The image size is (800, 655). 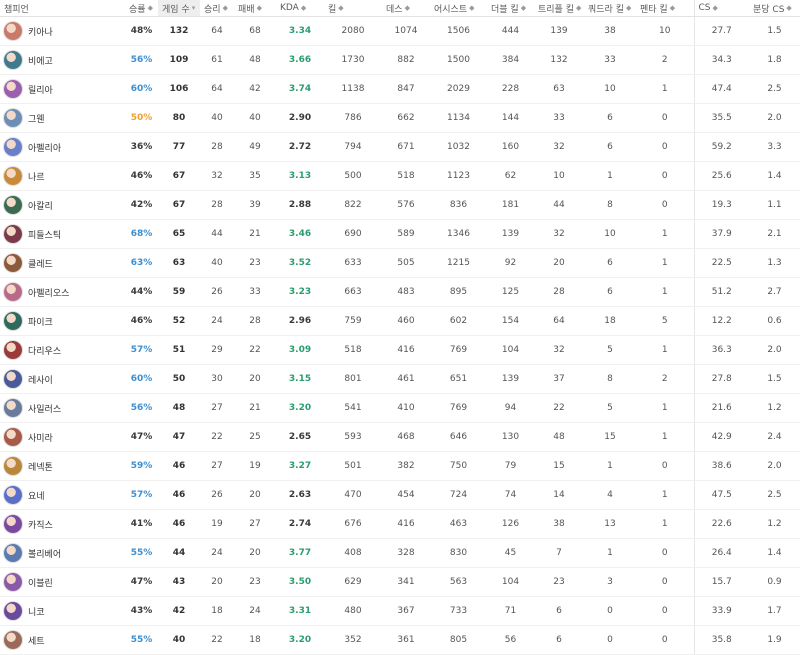 What do you see at coordinates (40, 437) in the screenshot?
I see `champion-name: 사미라` at bounding box center [40, 437].